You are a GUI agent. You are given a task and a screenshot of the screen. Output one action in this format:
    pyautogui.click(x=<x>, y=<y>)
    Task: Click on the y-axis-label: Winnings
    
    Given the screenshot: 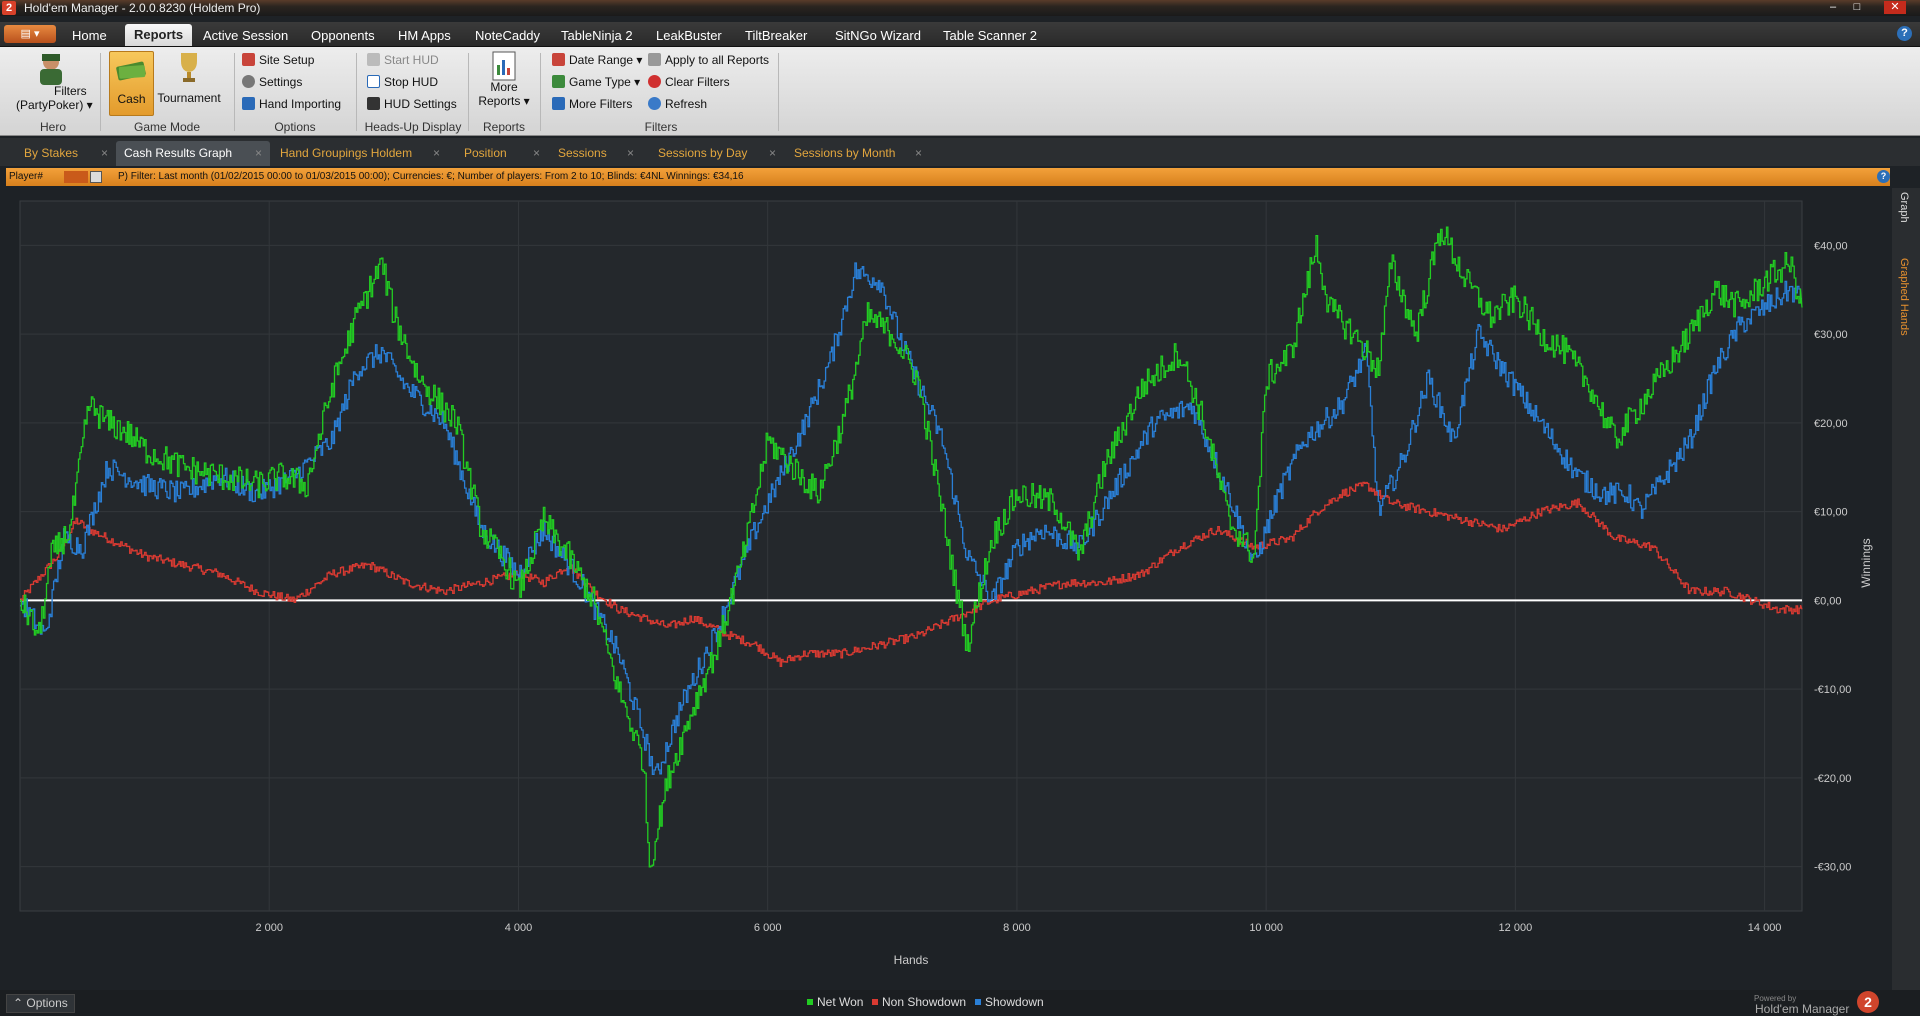 What is the action you would take?
    pyautogui.click(x=1866, y=562)
    